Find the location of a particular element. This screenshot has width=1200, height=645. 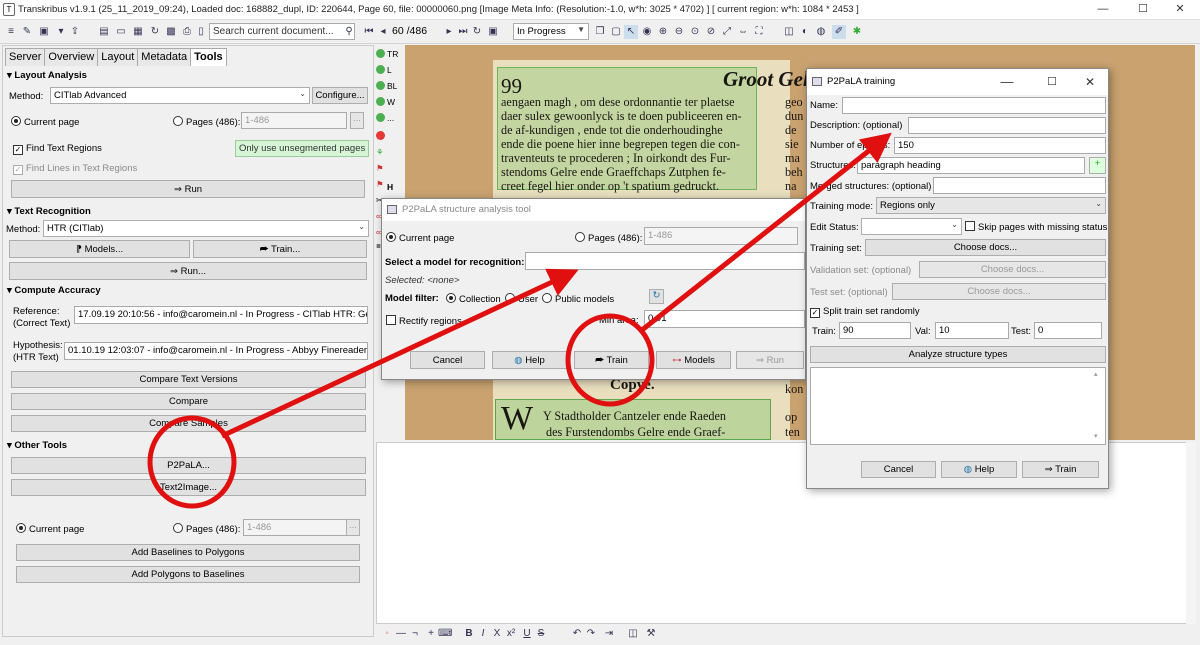

sd-current-page-radio: Current page is located at coordinates (420, 238).